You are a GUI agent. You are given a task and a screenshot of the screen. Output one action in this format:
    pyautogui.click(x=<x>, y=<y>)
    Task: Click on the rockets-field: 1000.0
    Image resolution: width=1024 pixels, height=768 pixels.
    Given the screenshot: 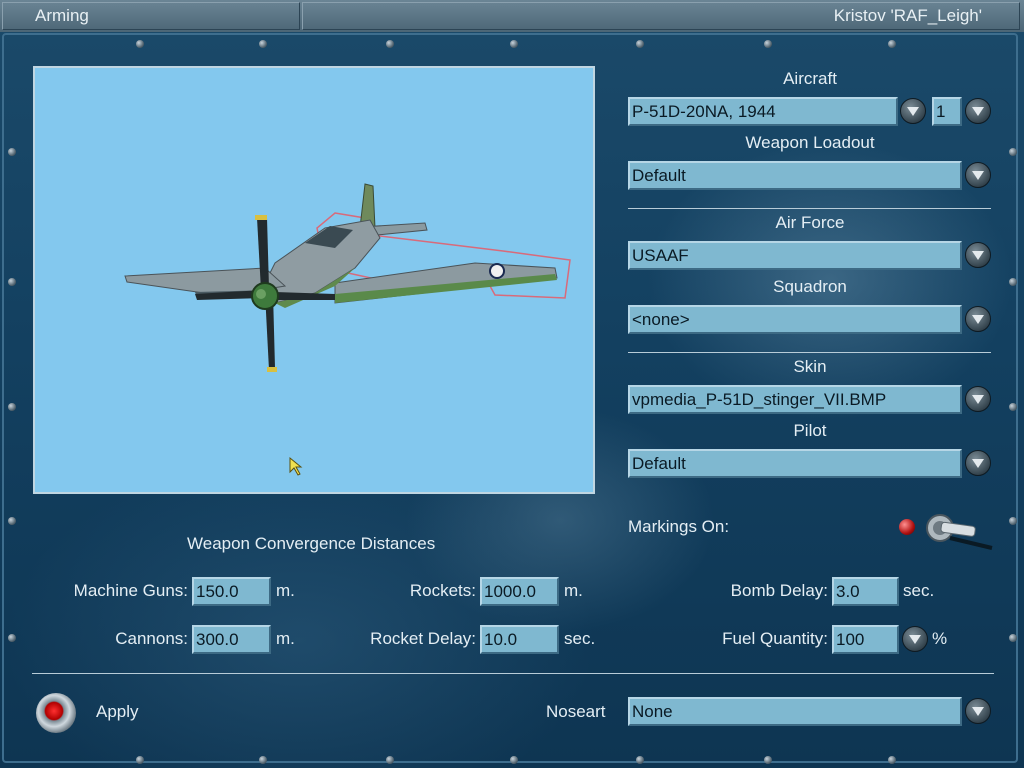 What is the action you would take?
    pyautogui.click(x=519, y=591)
    